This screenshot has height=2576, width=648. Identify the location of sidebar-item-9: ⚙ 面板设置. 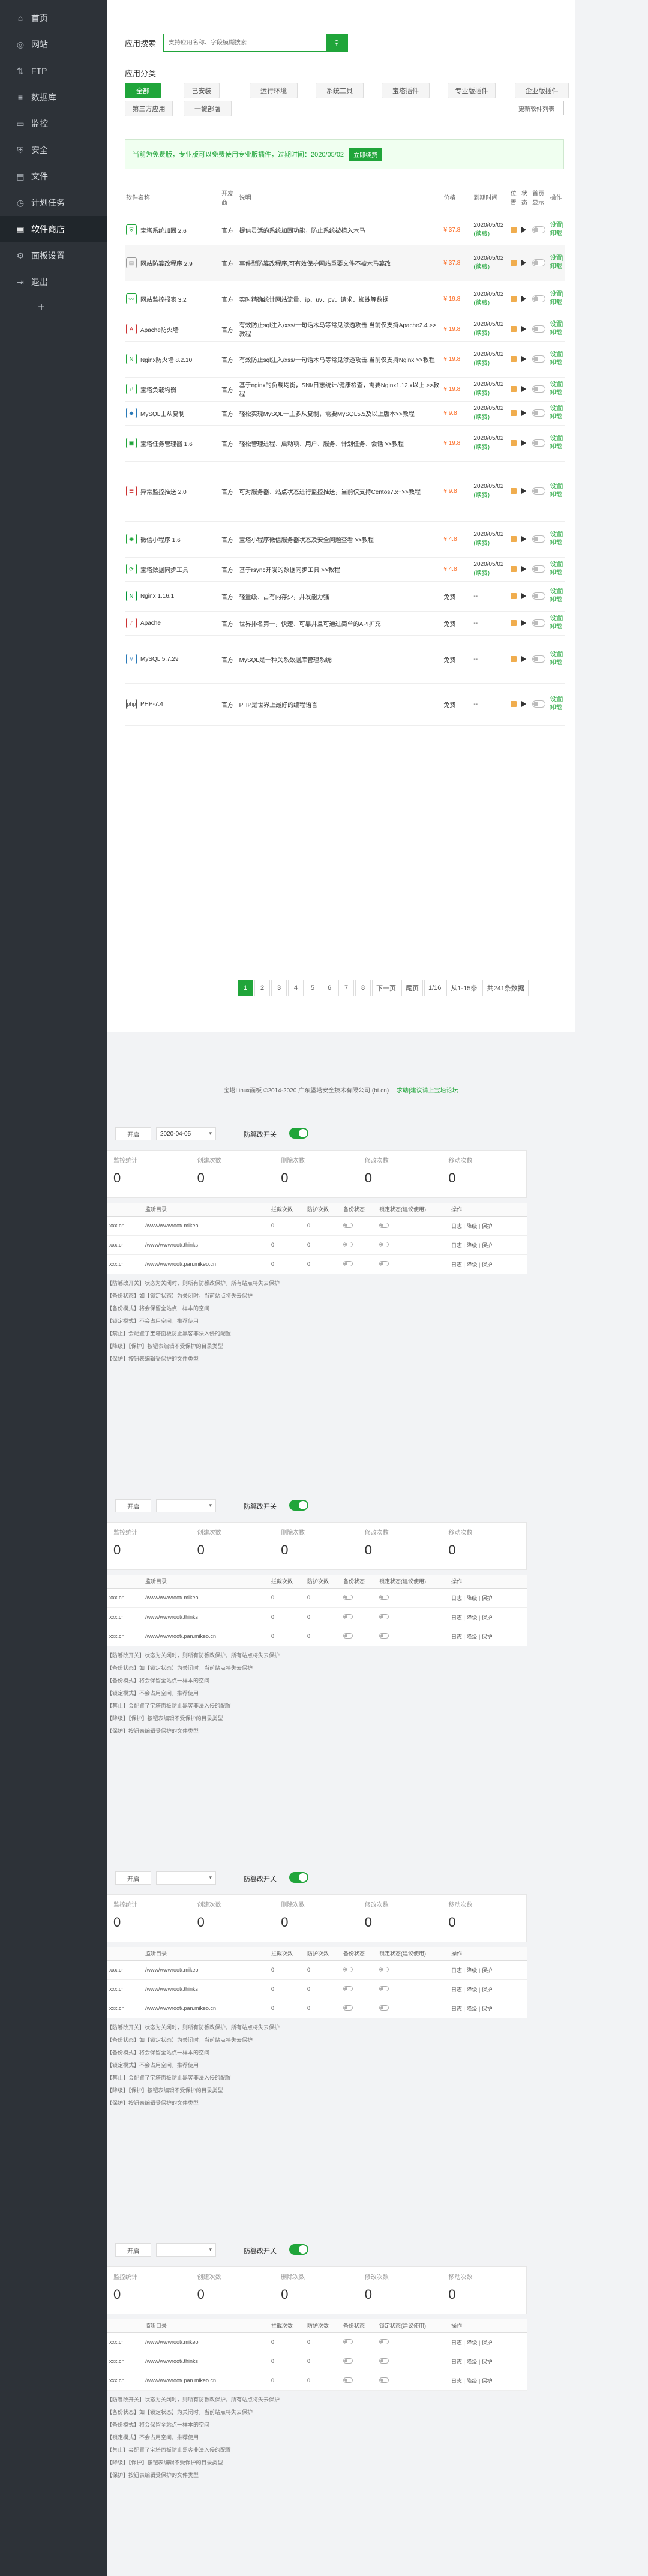
(53, 255).